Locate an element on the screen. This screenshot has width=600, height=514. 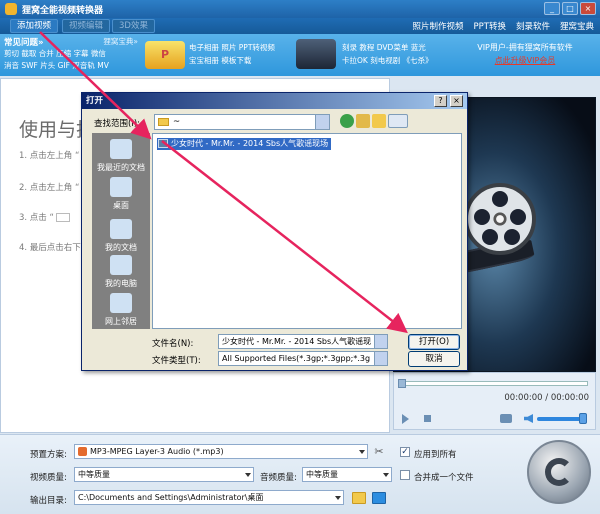
photo-album-ad-icon: P is located at coordinates (165, 55).